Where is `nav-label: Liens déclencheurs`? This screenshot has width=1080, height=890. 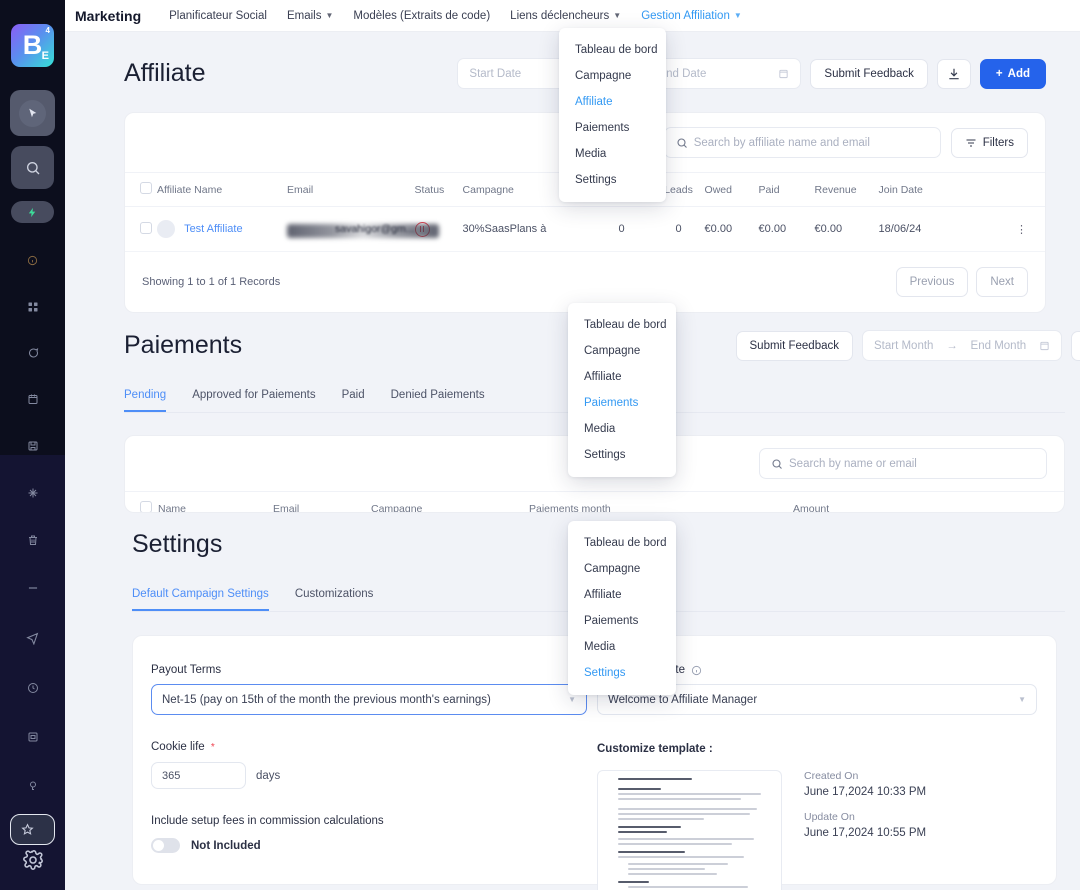 nav-label: Liens déclencheurs is located at coordinates (560, 15).